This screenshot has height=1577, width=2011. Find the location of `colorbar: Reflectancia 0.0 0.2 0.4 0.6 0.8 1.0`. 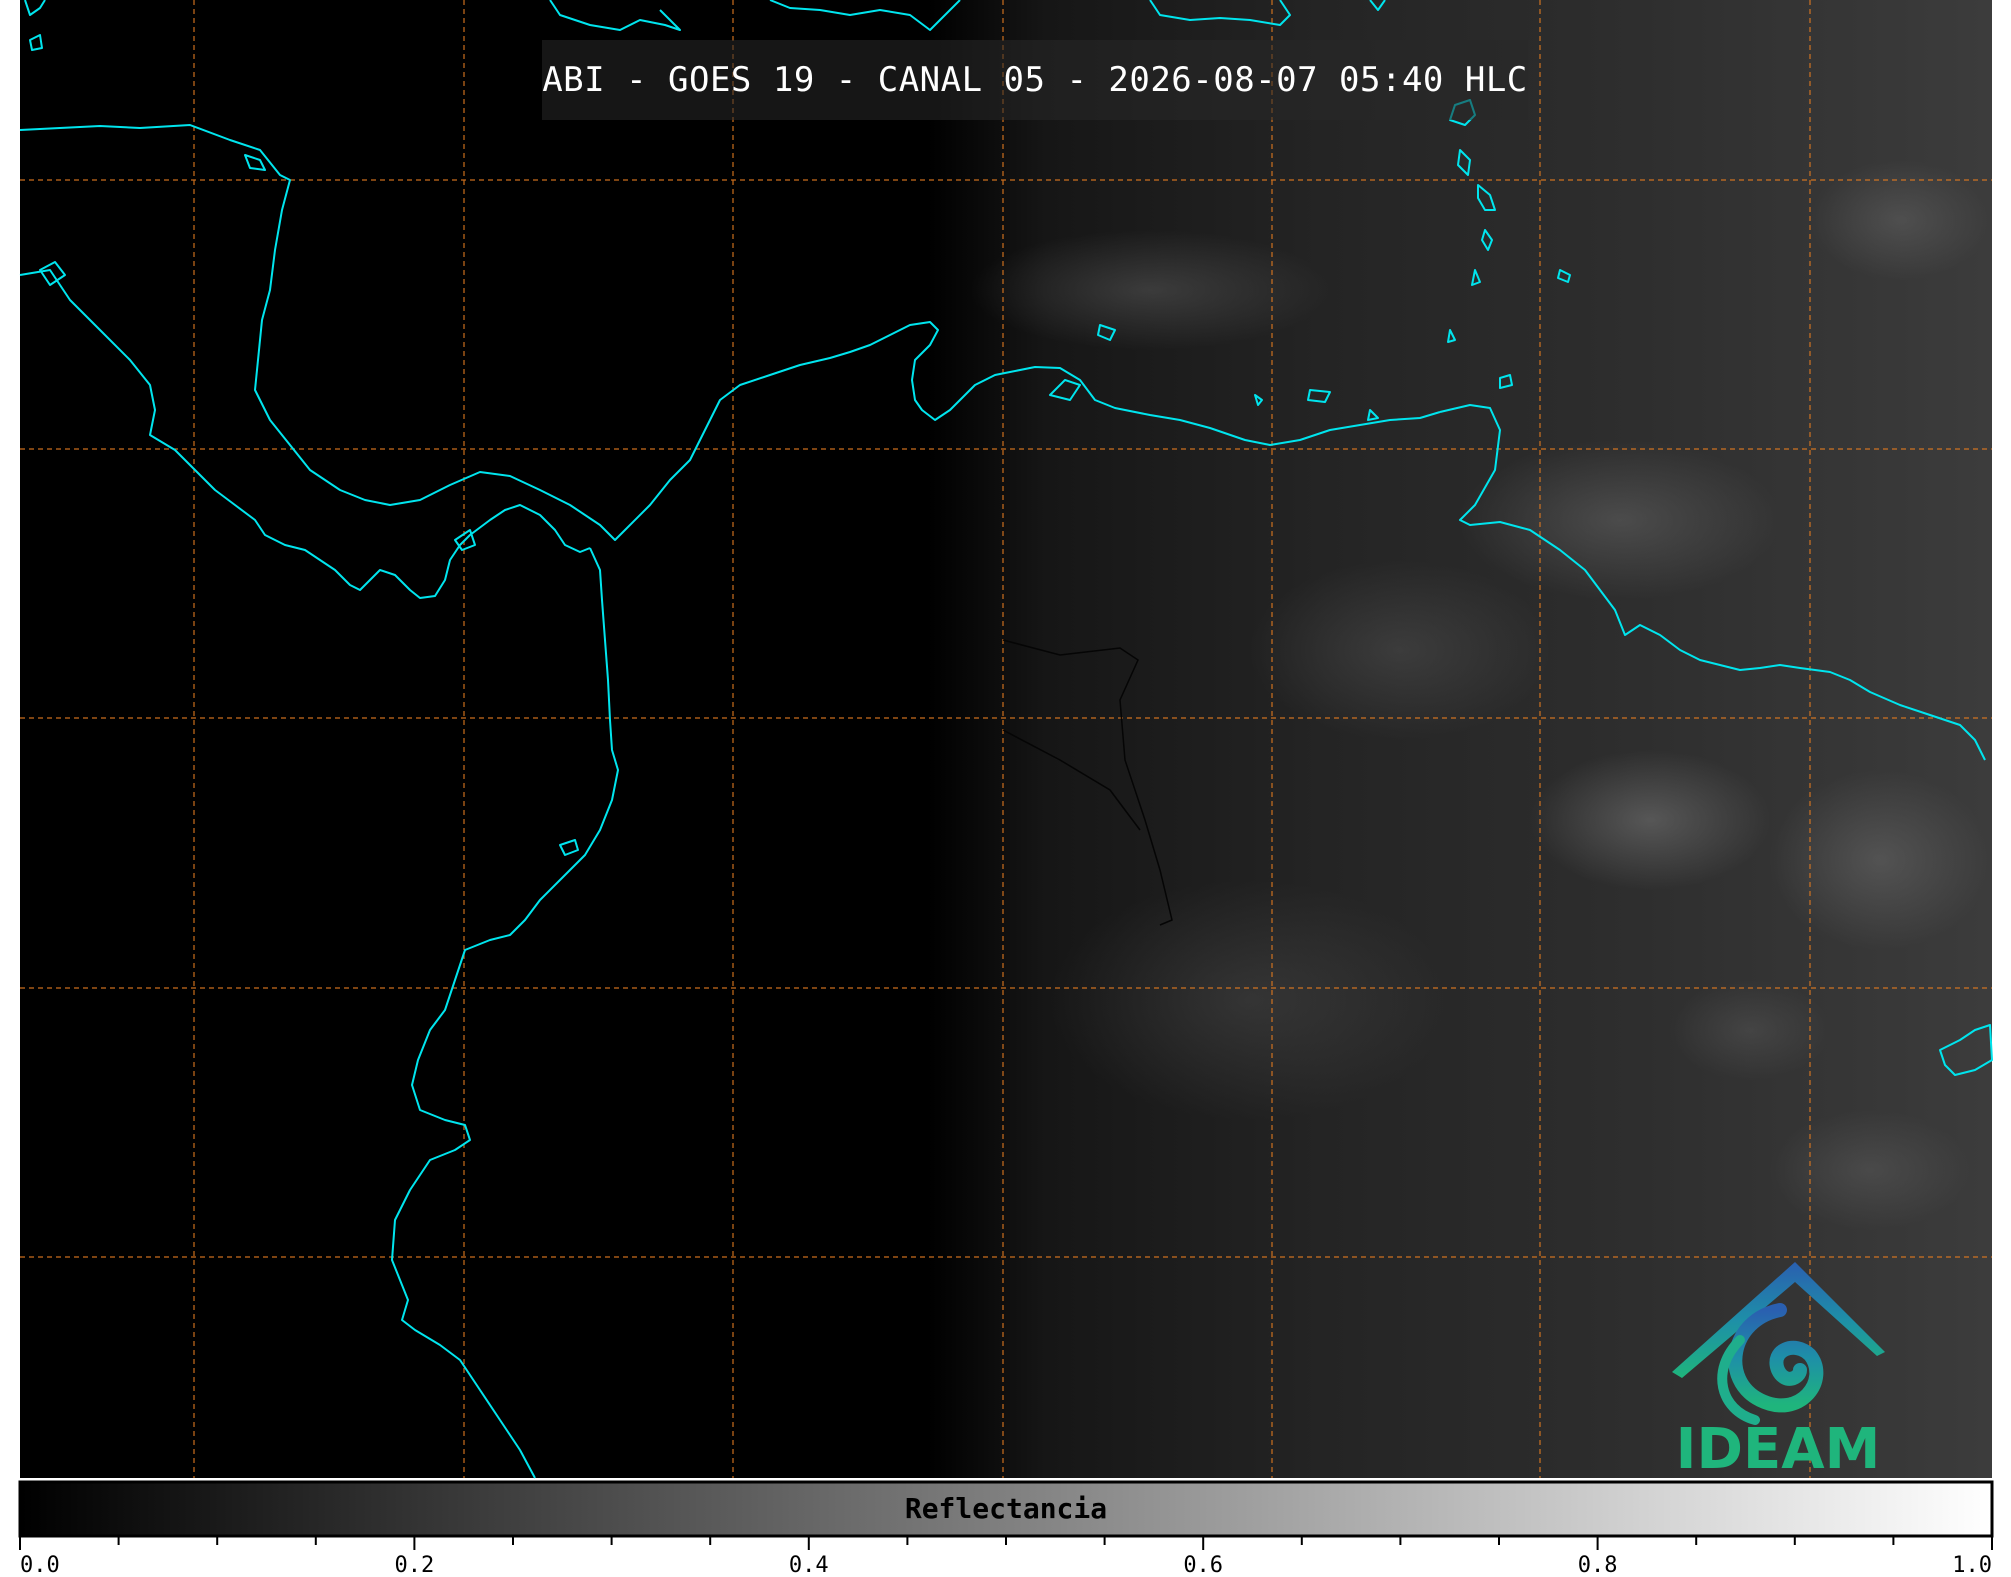

colorbar: Reflectancia 0.0 0.2 0.4 0.6 0.8 1.0 is located at coordinates (1006, 1528).